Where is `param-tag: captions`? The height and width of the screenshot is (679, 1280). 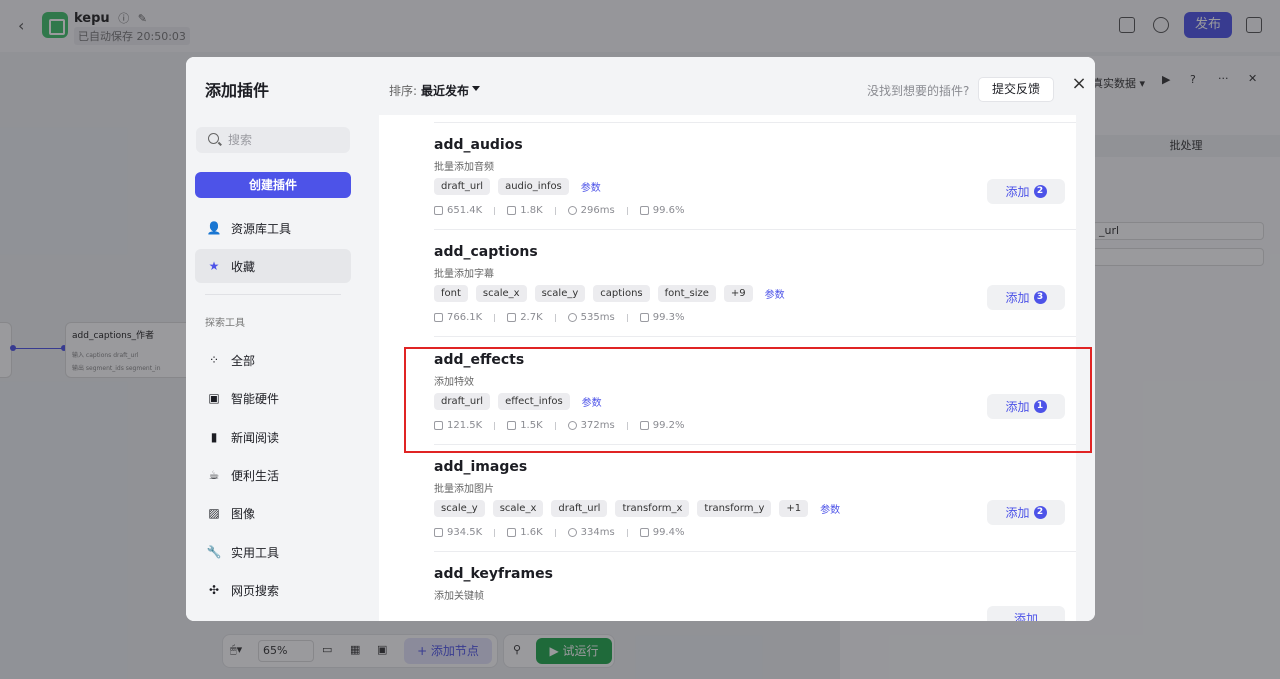
param-tag: captions is located at coordinates (621, 293).